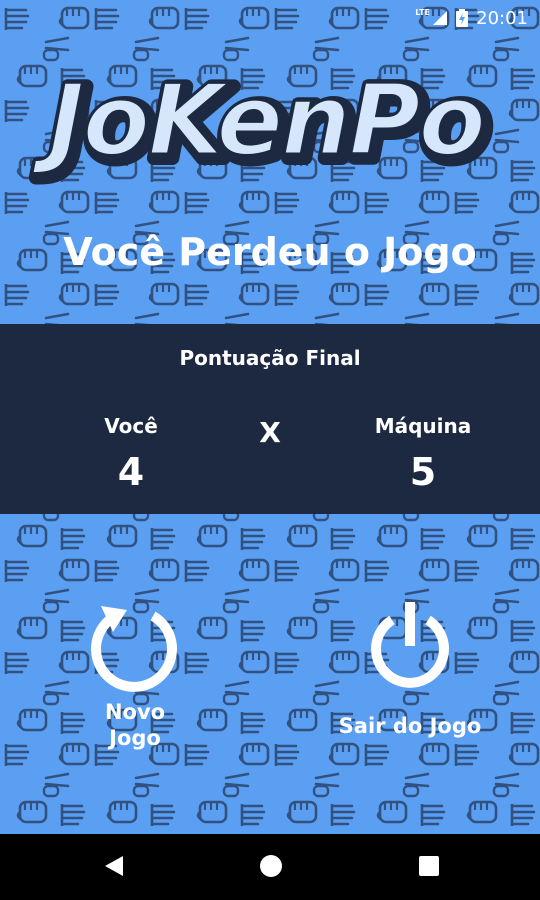 This screenshot has height=900, width=540. Describe the element at coordinates (423, 426) in the screenshot. I see `machine-label: Máquina` at that location.